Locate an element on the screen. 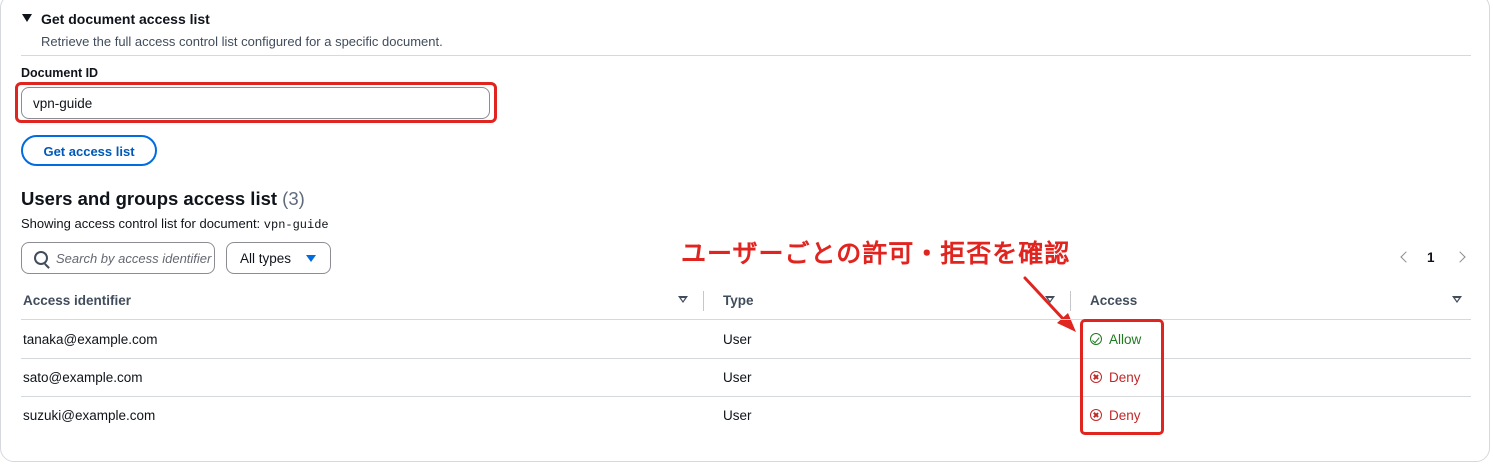 Image resolution: width=1493 pixels, height=465 pixels. search-input is located at coordinates (135, 258).